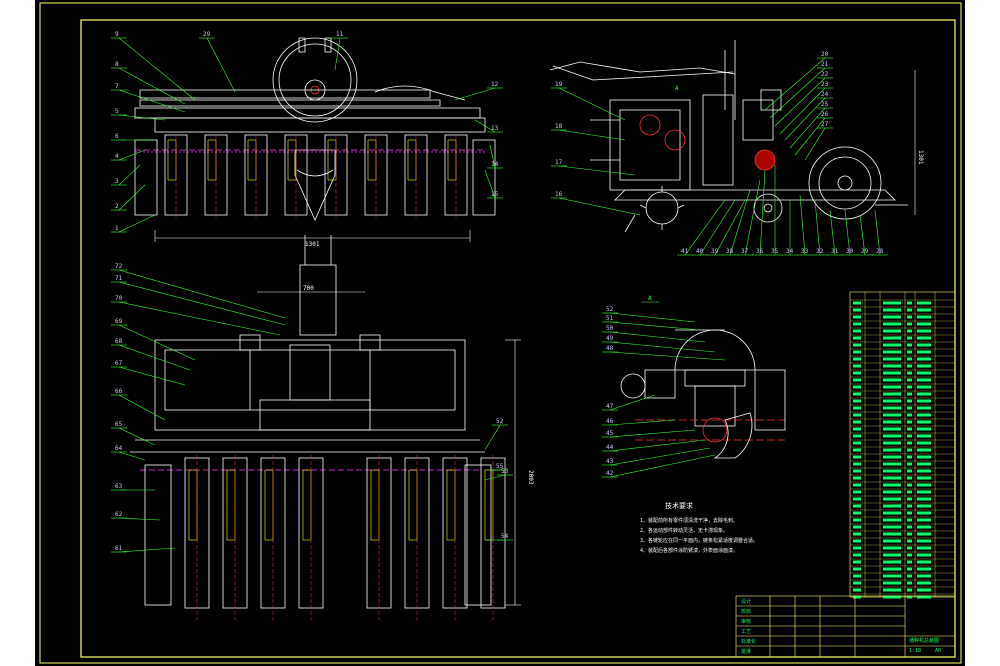 This screenshot has height=666, width=1000. What do you see at coordinates (689, 550) in the screenshot?
I see `note-4: 4、装配后各部件涂防锈漆，外表面涂面漆。` at bounding box center [689, 550].